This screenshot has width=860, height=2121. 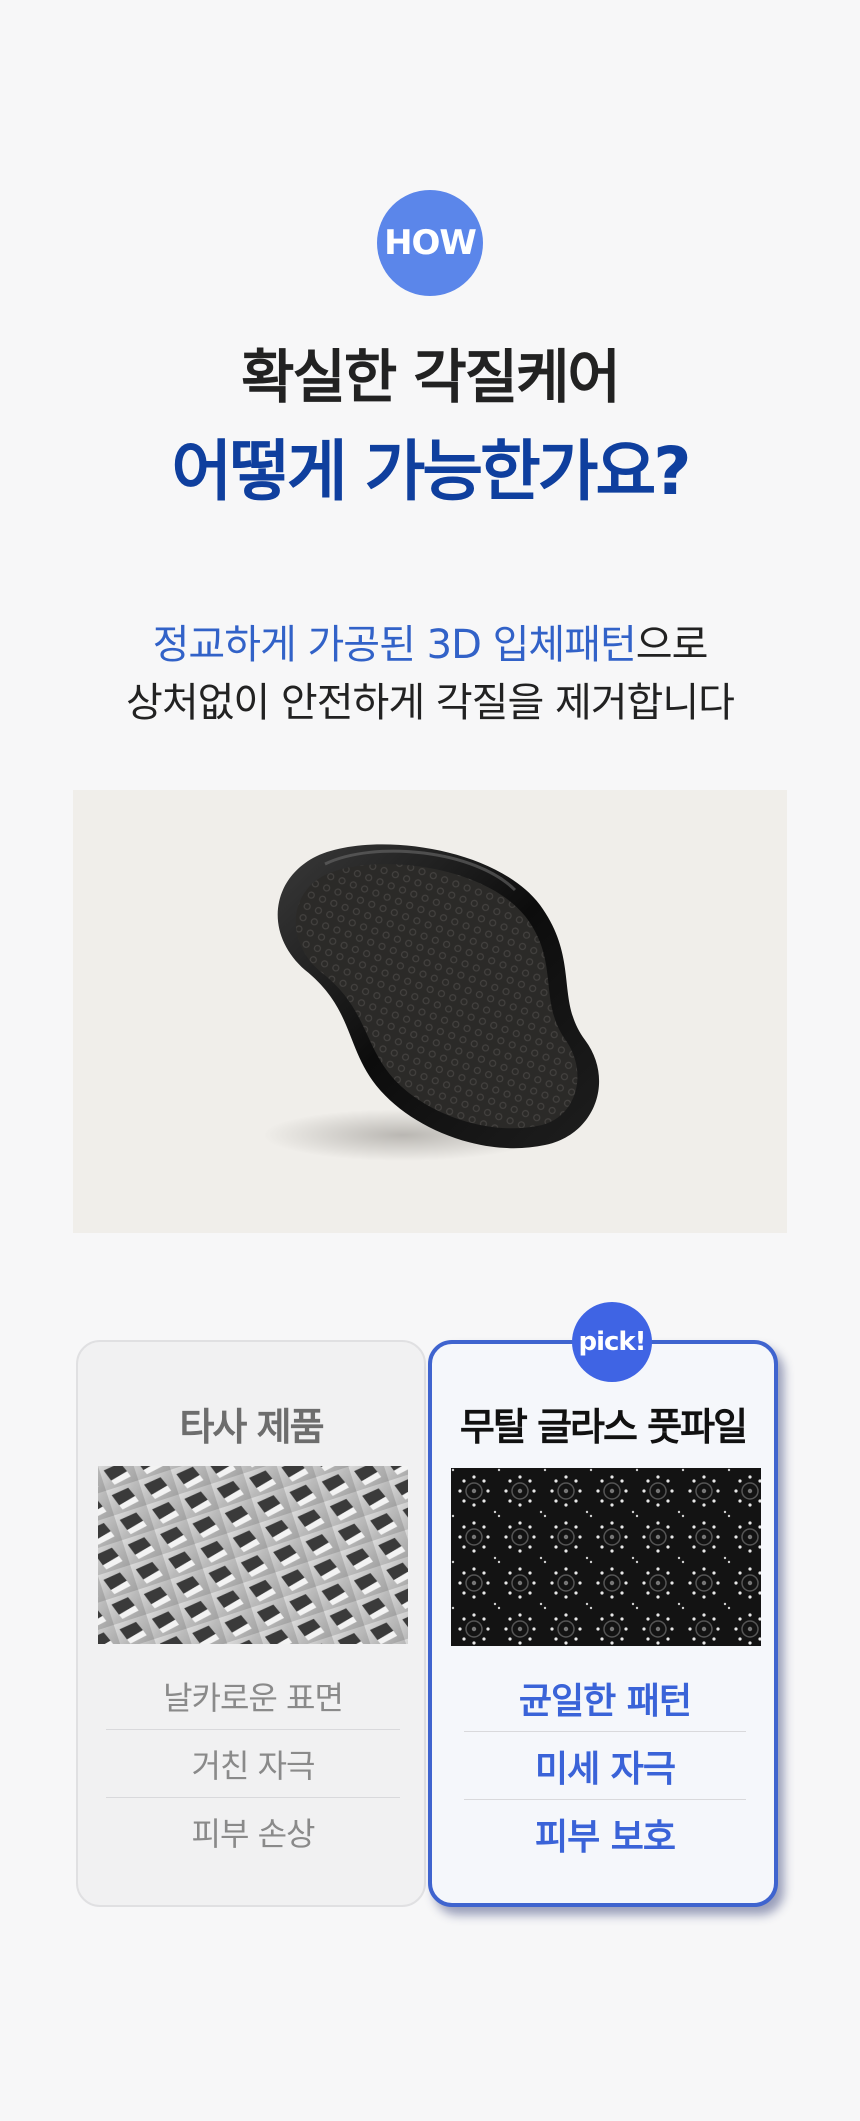 What do you see at coordinates (605, 1837) in the screenshot?
I see `feature-item: 피부 보호` at bounding box center [605, 1837].